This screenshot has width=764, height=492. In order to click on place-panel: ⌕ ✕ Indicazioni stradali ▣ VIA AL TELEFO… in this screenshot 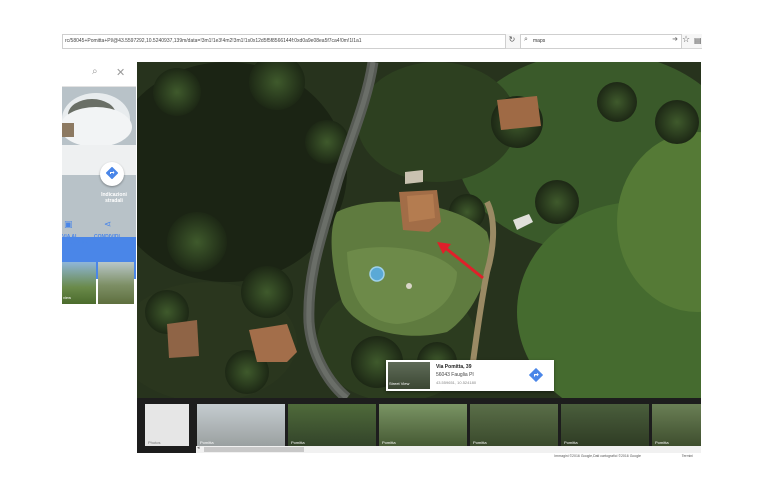, I will do `click(99, 260)`.